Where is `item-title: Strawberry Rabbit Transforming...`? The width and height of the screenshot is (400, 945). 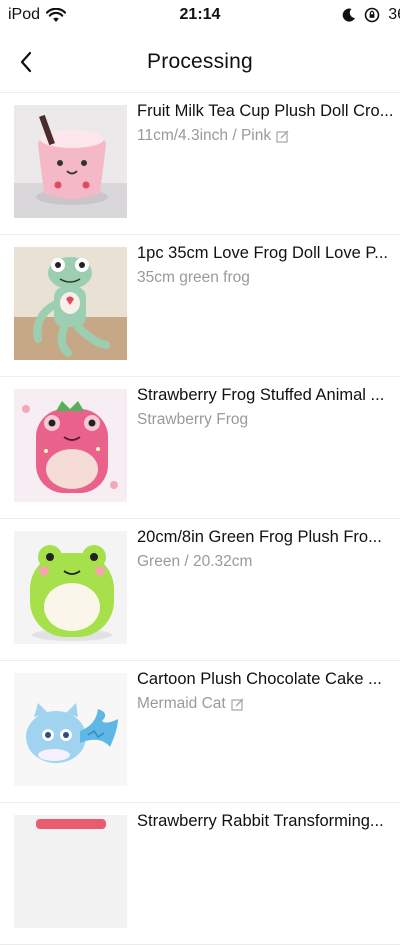 item-title: Strawberry Rabbit Transforming... is located at coordinates (260, 821).